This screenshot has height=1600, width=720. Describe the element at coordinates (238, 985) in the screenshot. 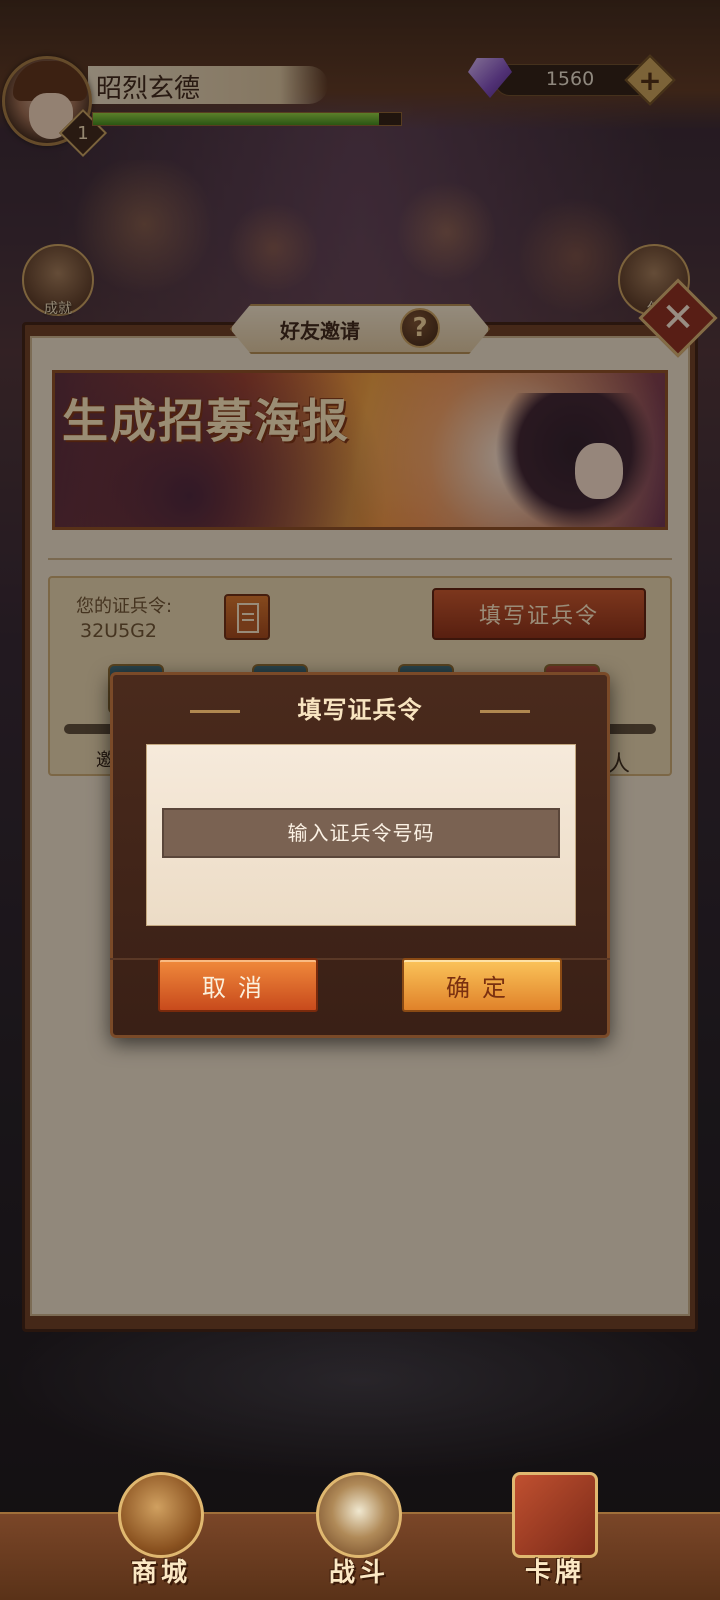

I see `cancel-button: 取消` at that location.